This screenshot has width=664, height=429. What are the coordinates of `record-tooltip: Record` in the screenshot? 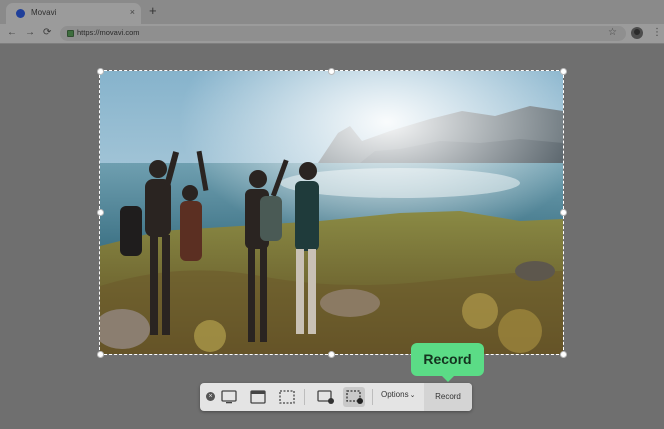 It's located at (447, 362).